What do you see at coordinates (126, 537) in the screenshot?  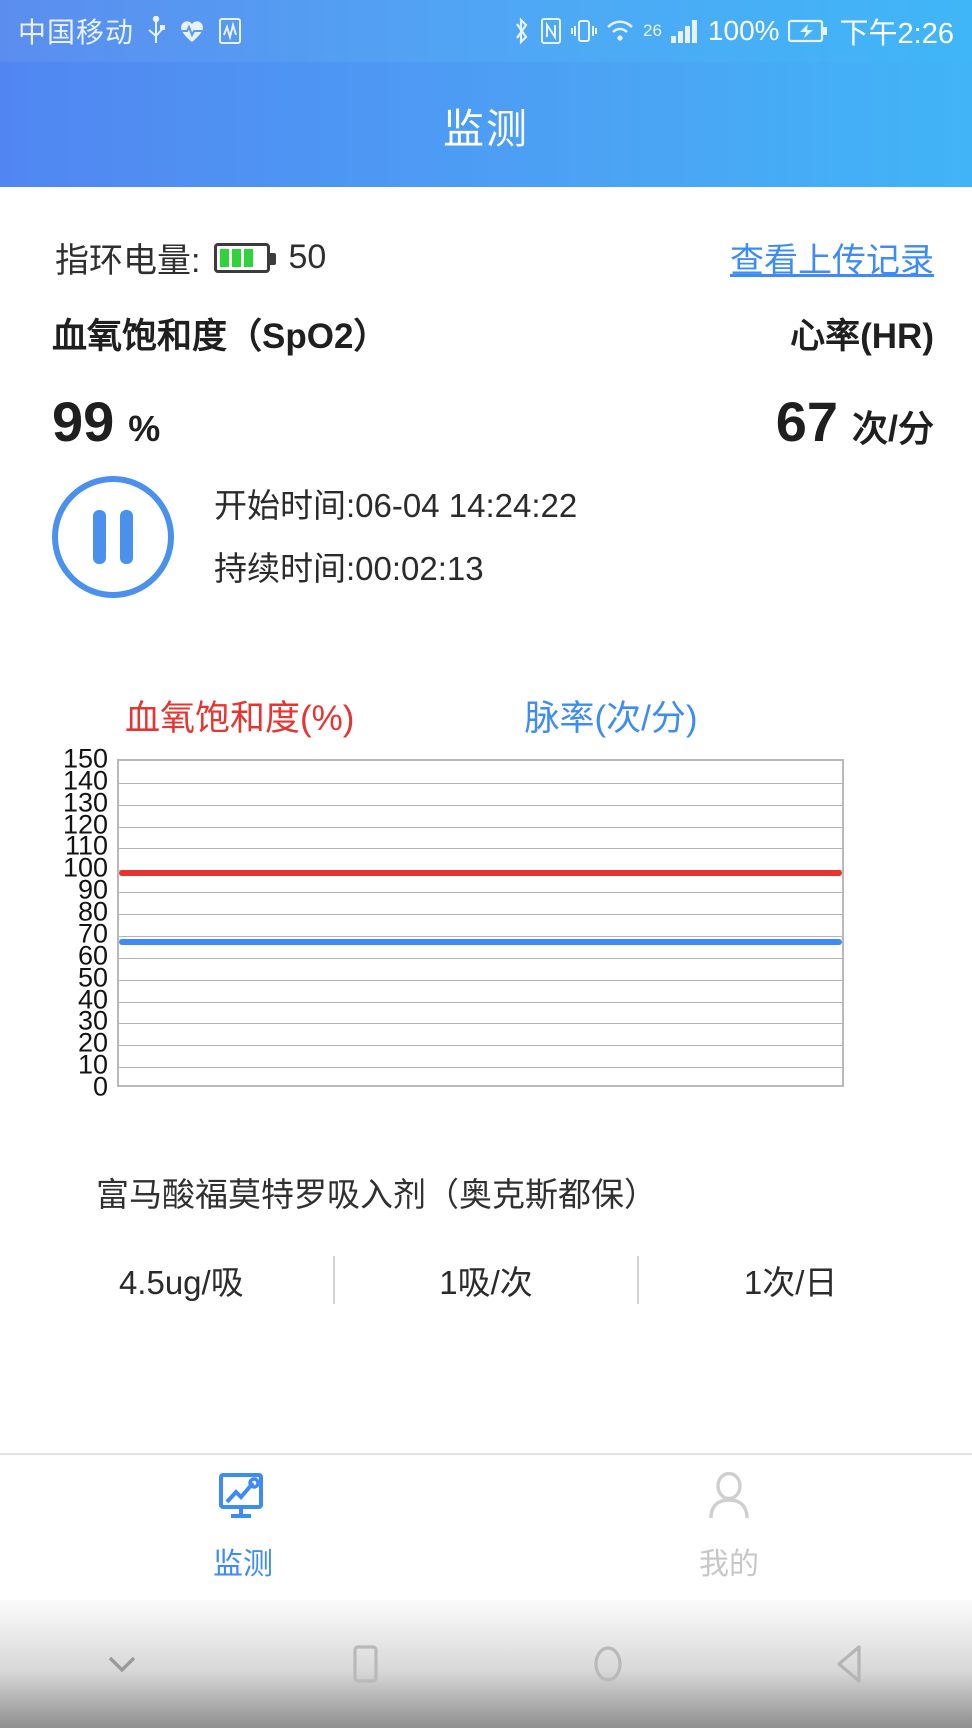 I see `pause-icon-bar-right` at bounding box center [126, 537].